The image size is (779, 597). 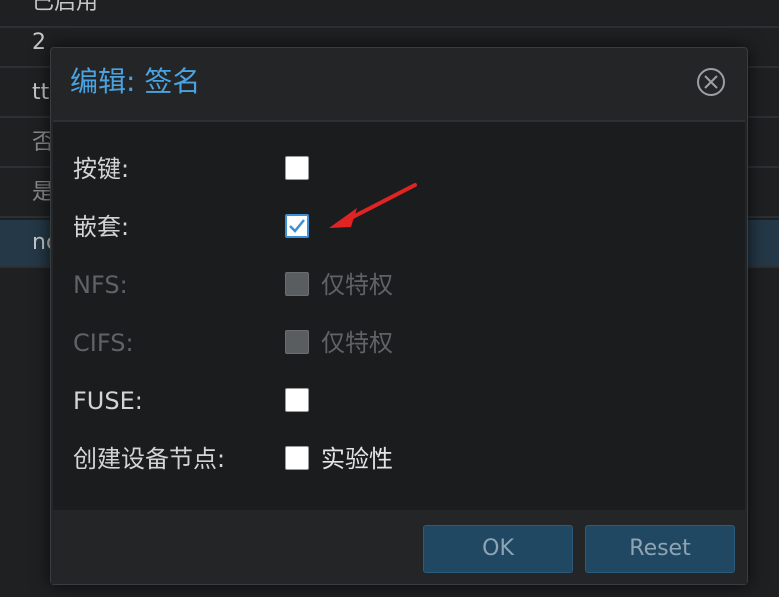 What do you see at coordinates (39, 42) in the screenshot?
I see `table-cell: 2` at bounding box center [39, 42].